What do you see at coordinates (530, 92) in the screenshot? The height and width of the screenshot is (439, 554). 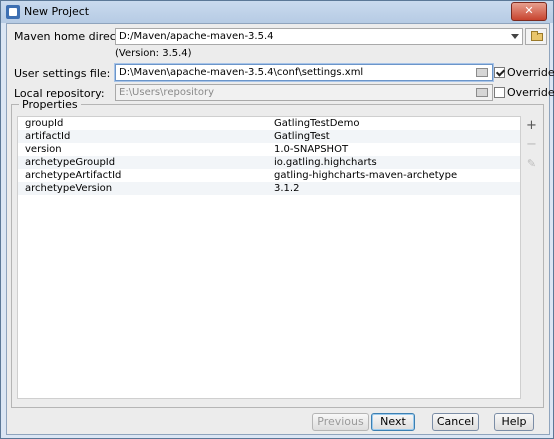 I see `local-repo-override-label: Override` at bounding box center [530, 92].